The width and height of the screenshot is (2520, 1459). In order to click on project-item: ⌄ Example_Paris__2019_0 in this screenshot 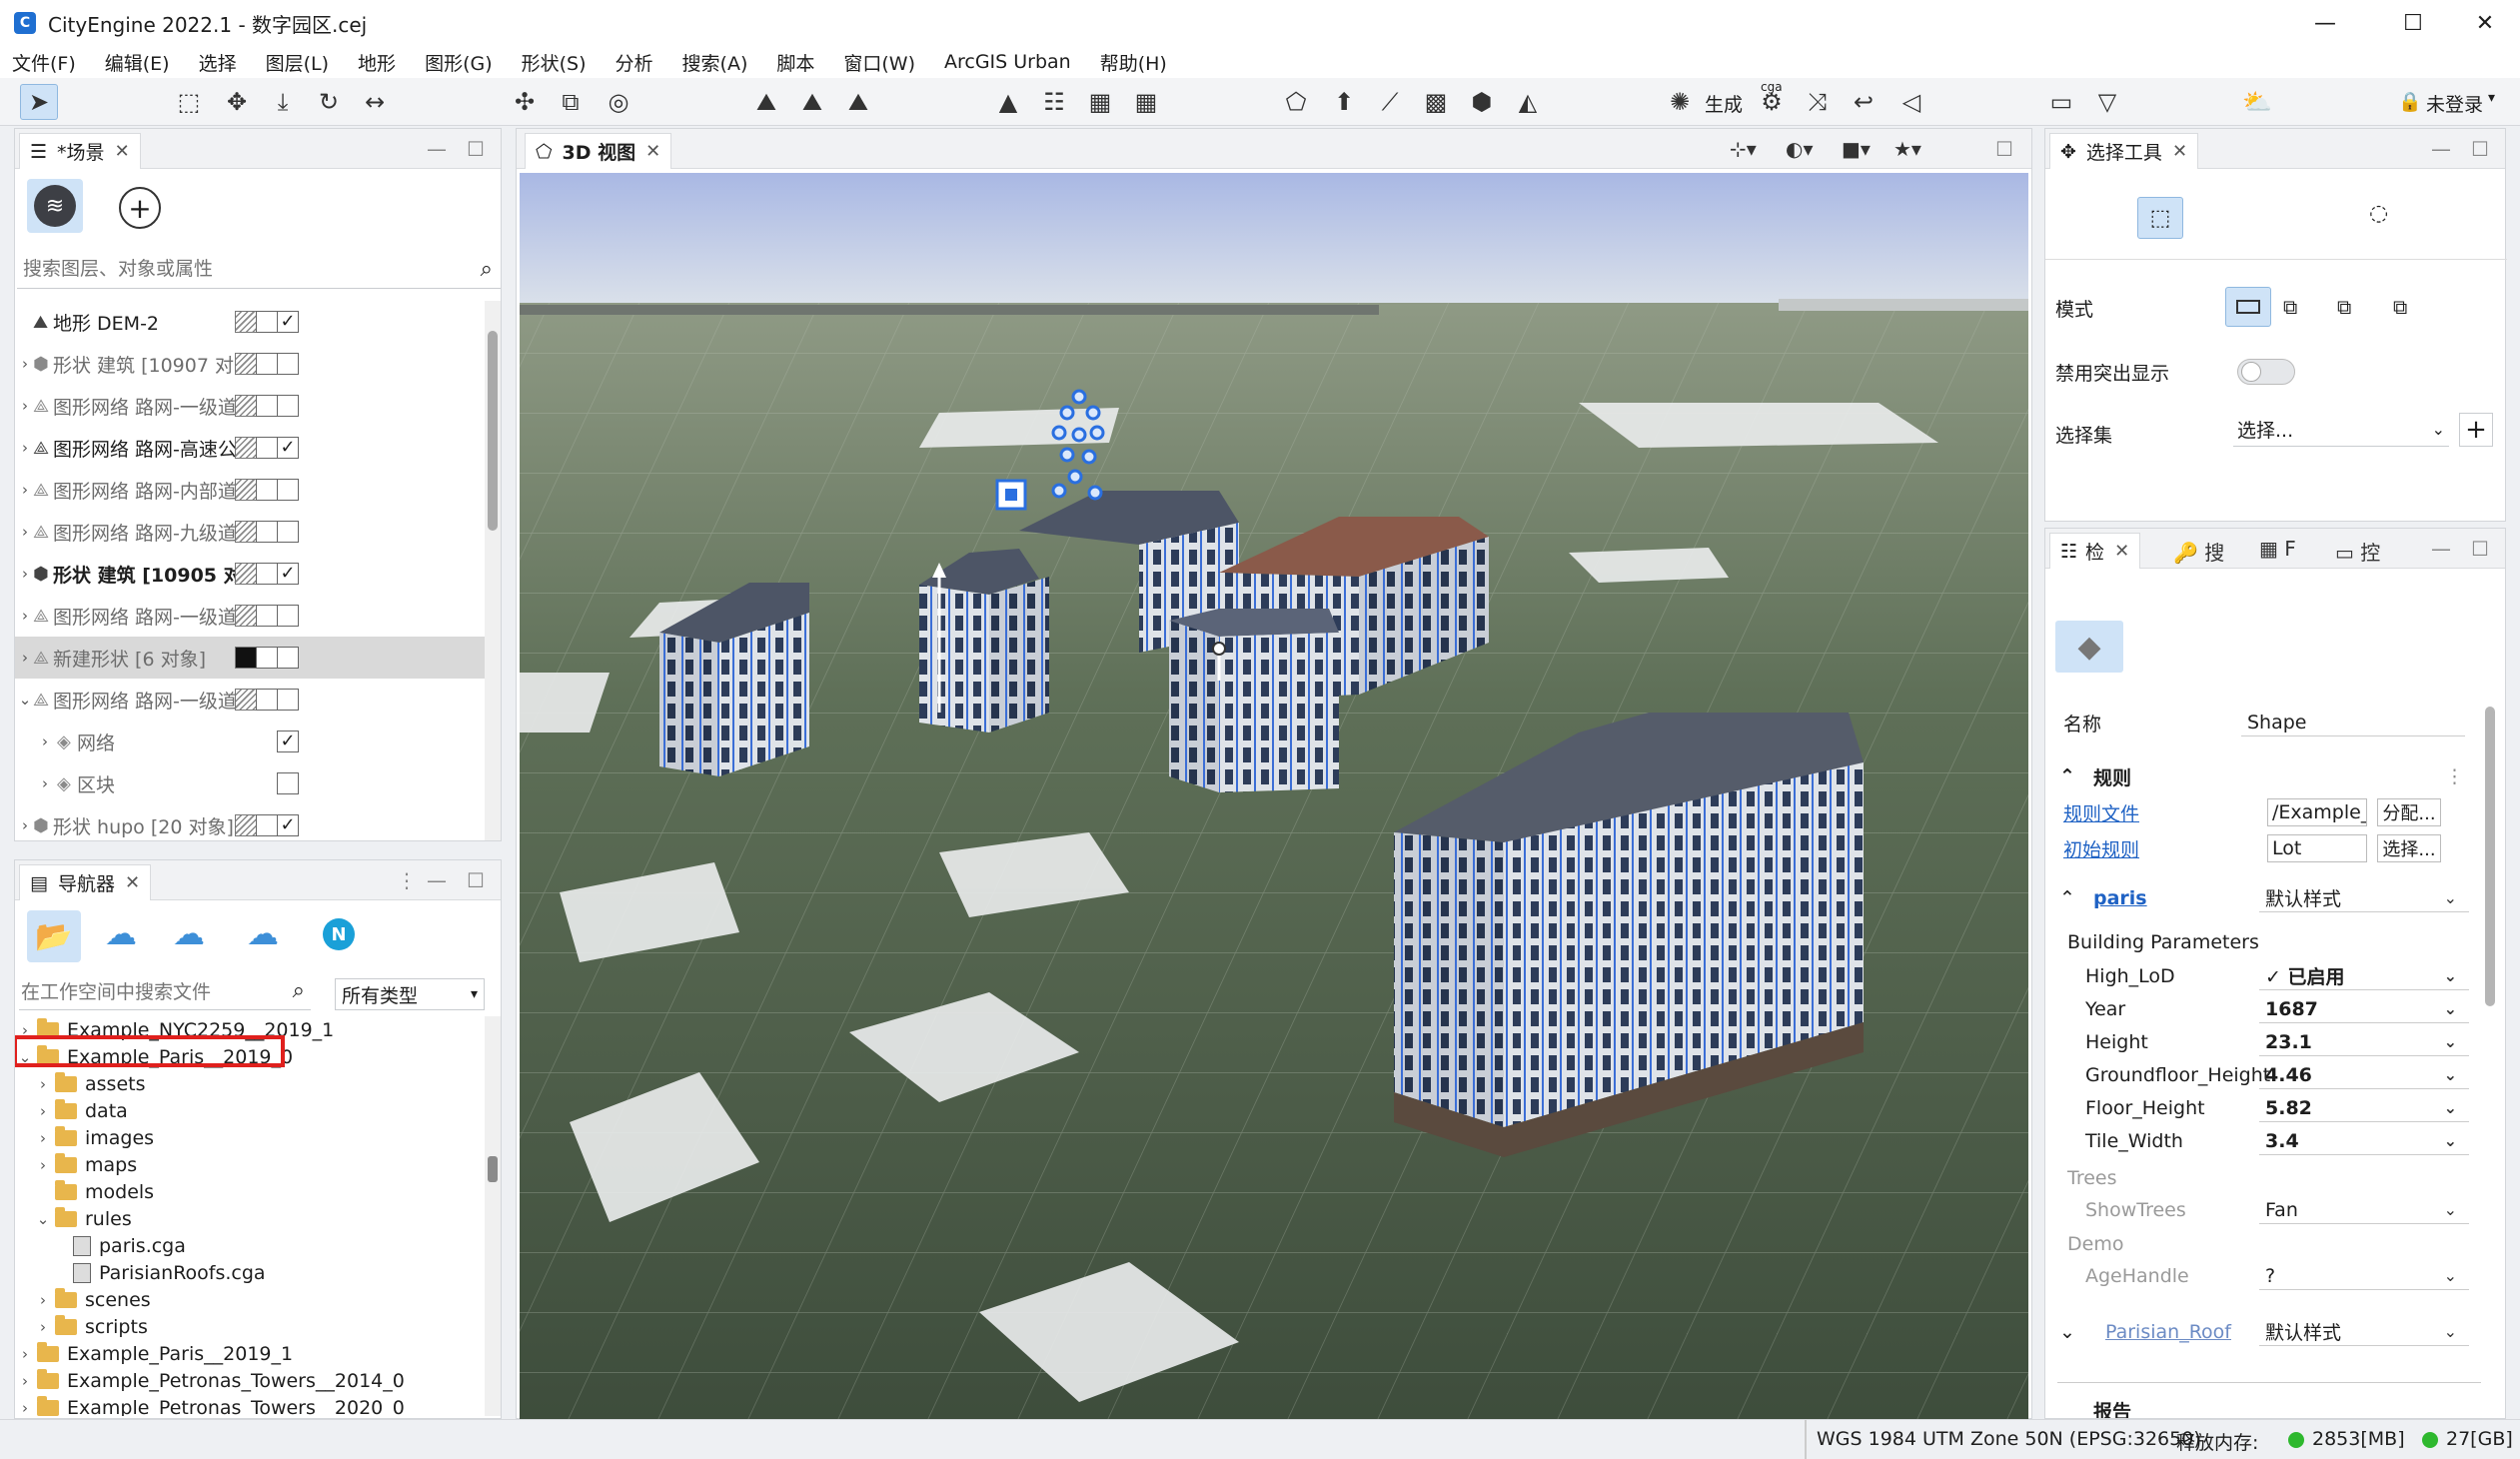, I will do `click(154, 1052)`.